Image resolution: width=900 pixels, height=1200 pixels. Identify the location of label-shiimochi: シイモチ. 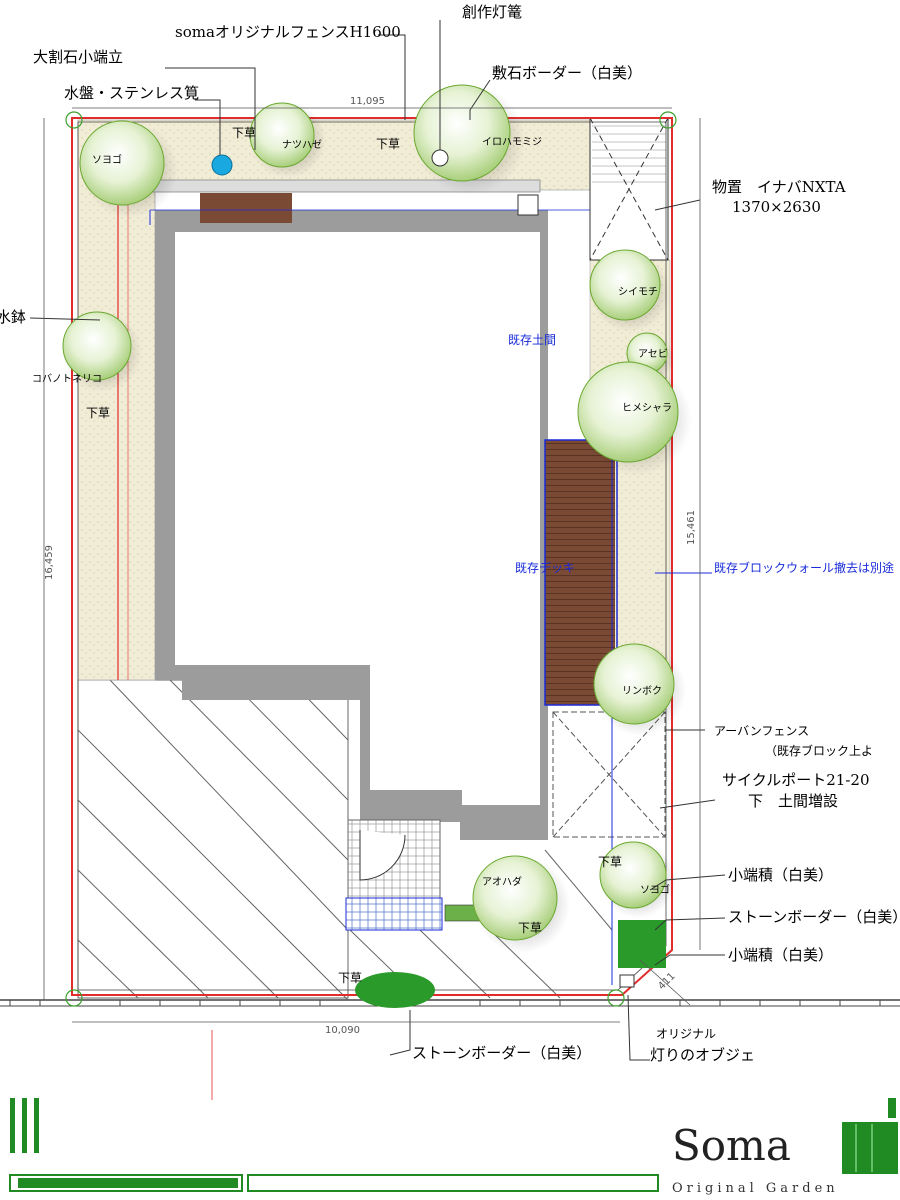
(638, 292).